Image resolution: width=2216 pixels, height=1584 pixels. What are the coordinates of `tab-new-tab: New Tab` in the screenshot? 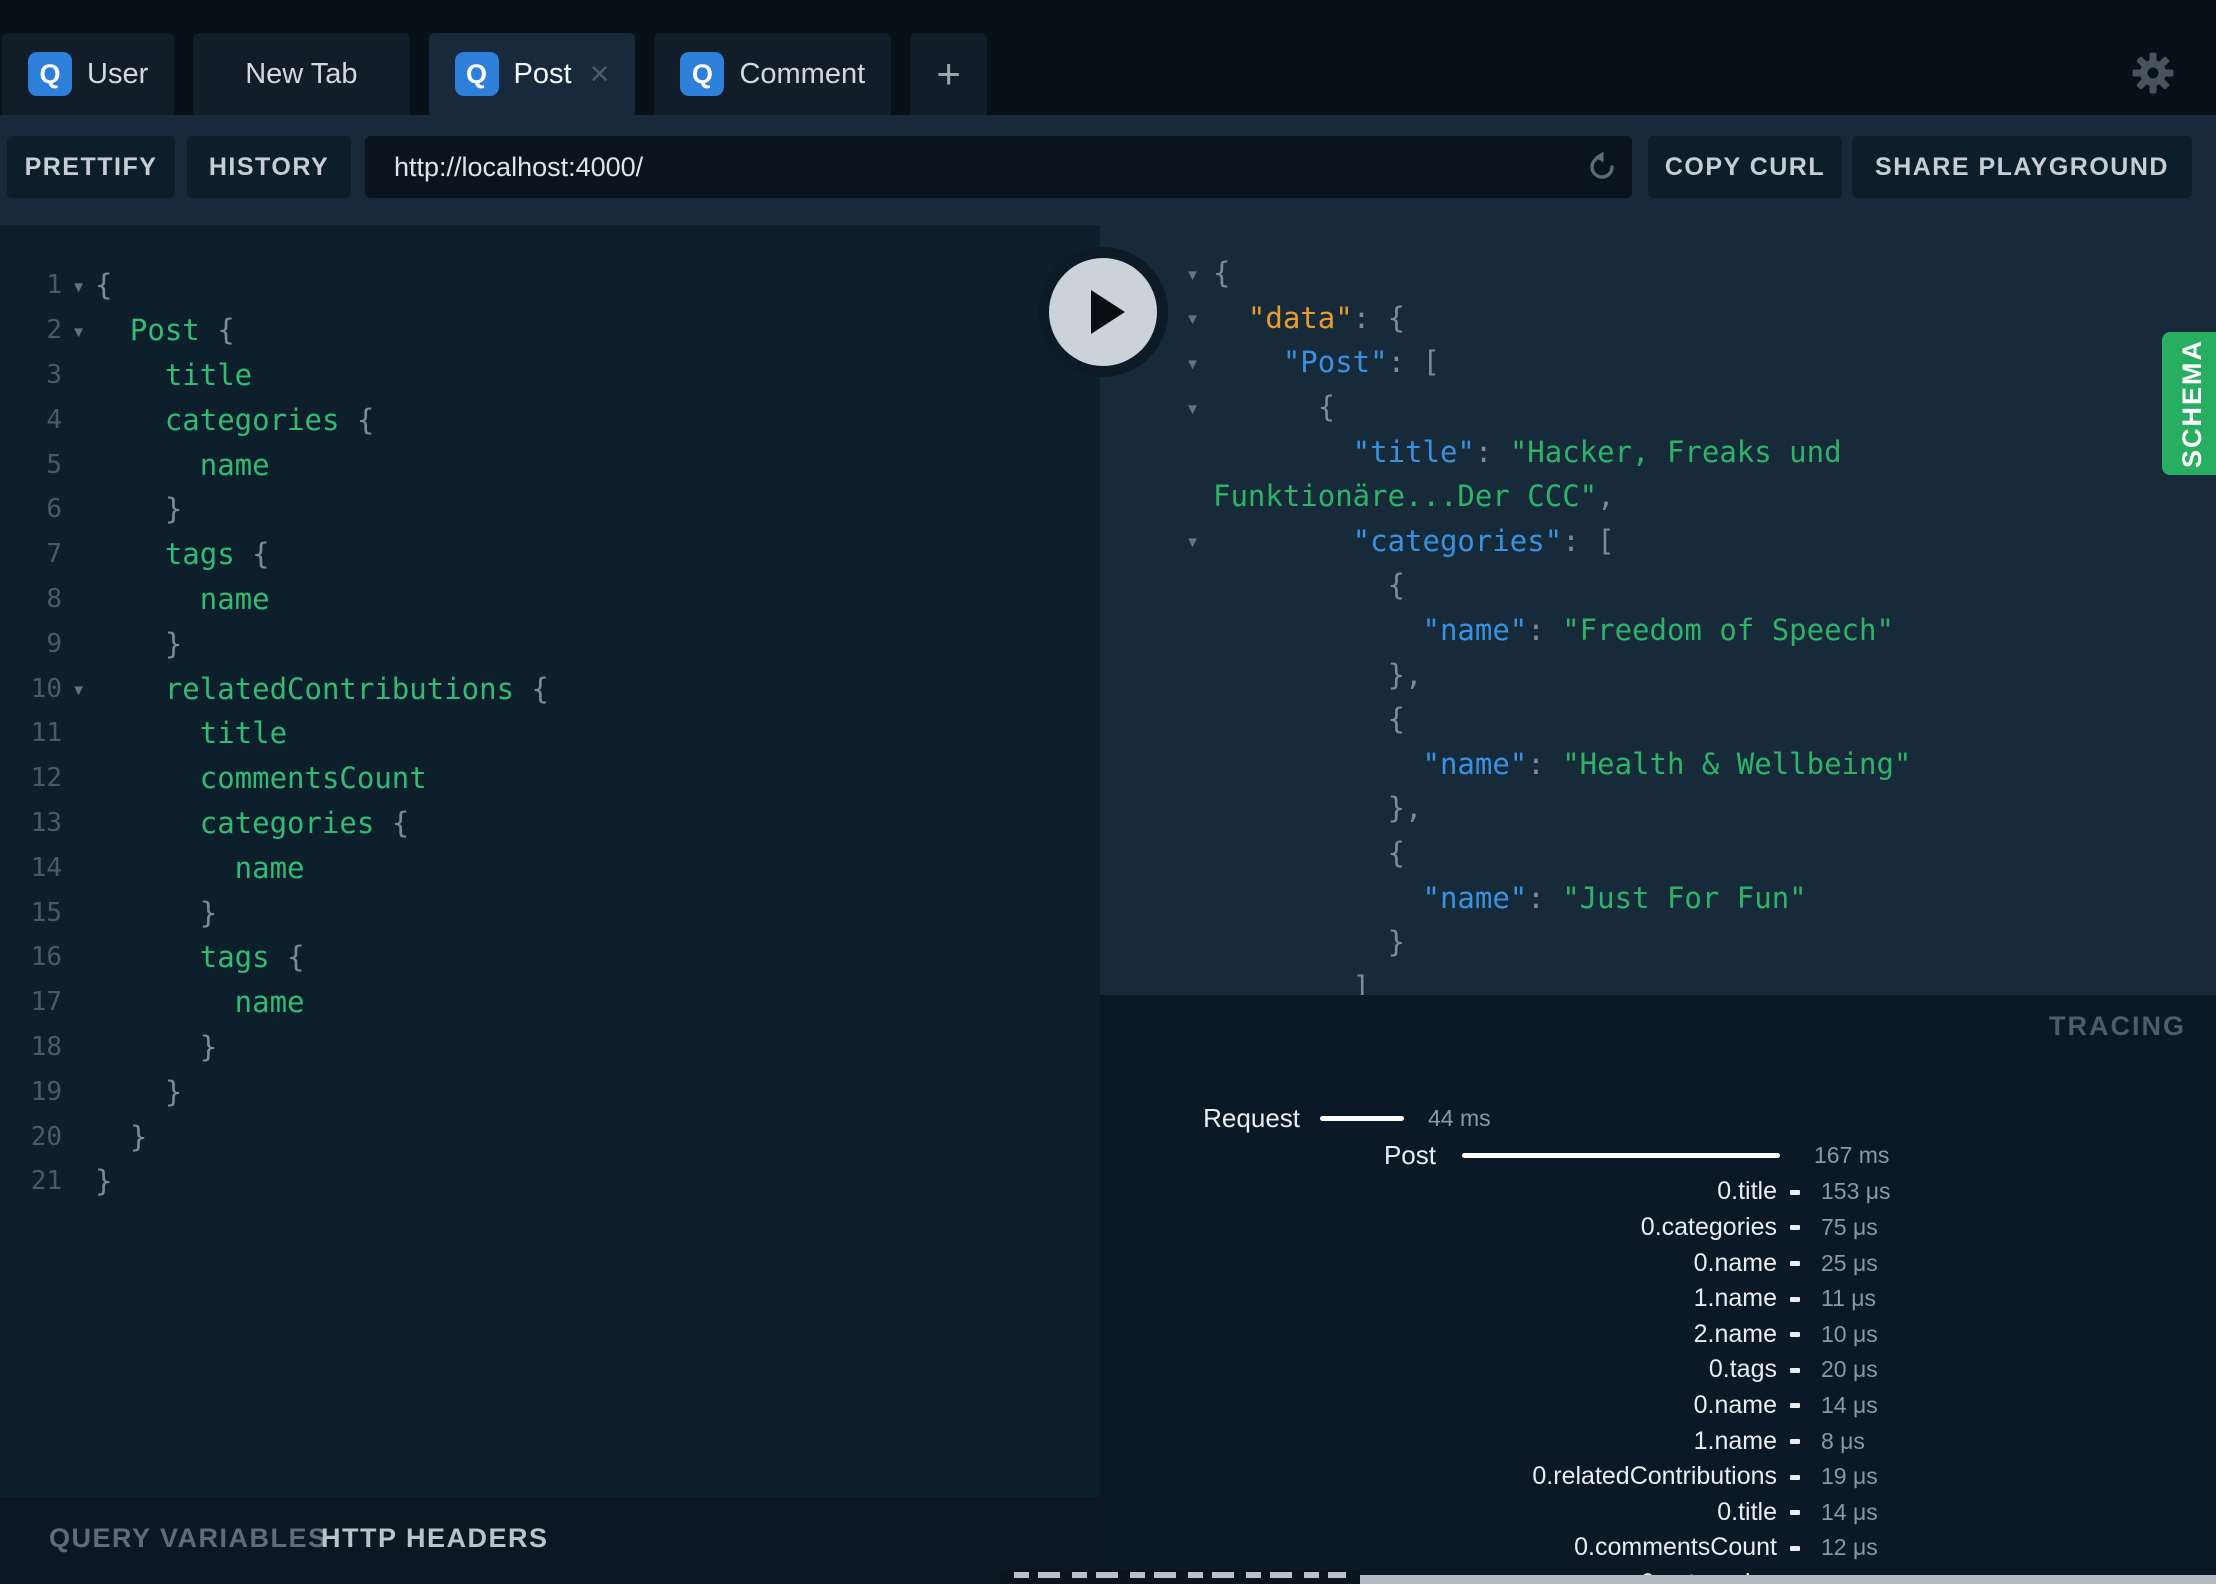 It's located at (301, 74).